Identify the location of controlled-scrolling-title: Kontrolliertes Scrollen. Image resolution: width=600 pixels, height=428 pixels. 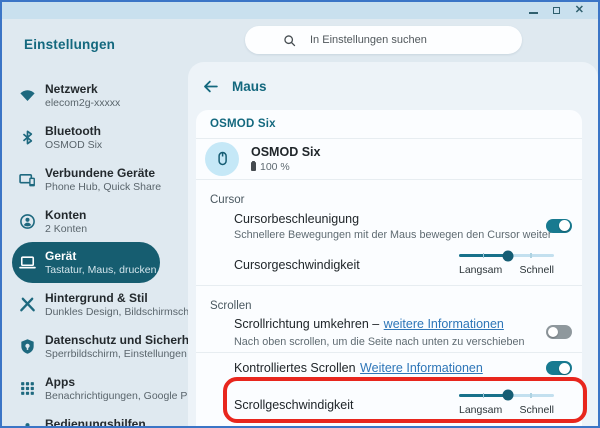
(295, 368).